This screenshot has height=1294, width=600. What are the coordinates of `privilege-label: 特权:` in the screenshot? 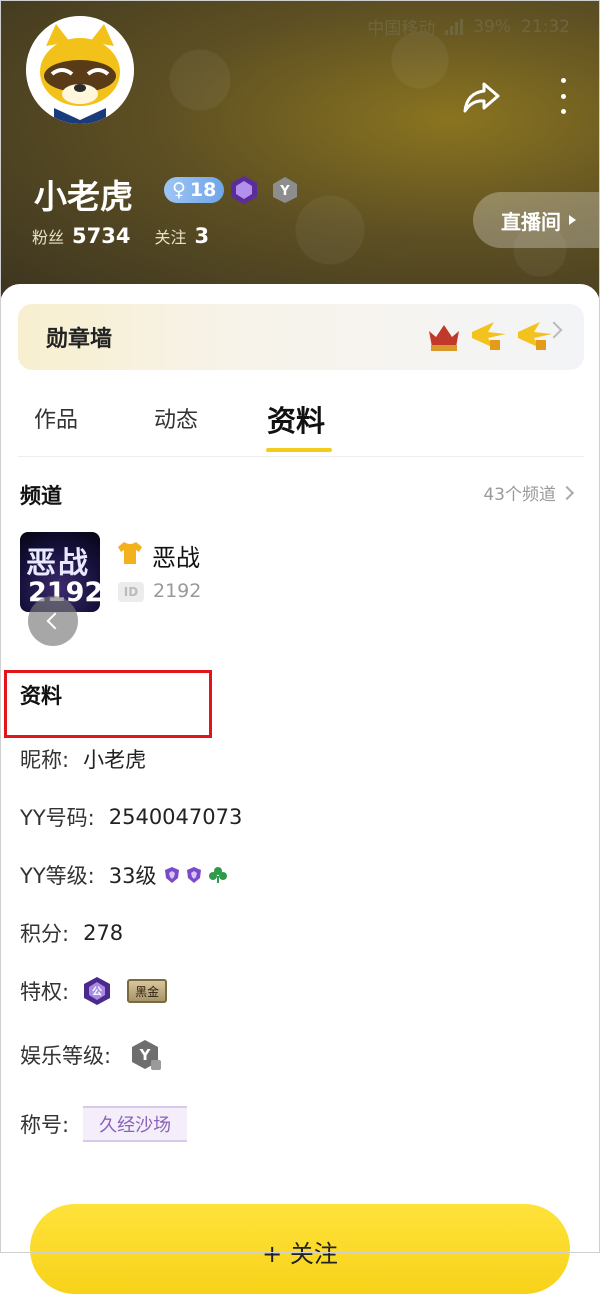 It's located at (45, 992).